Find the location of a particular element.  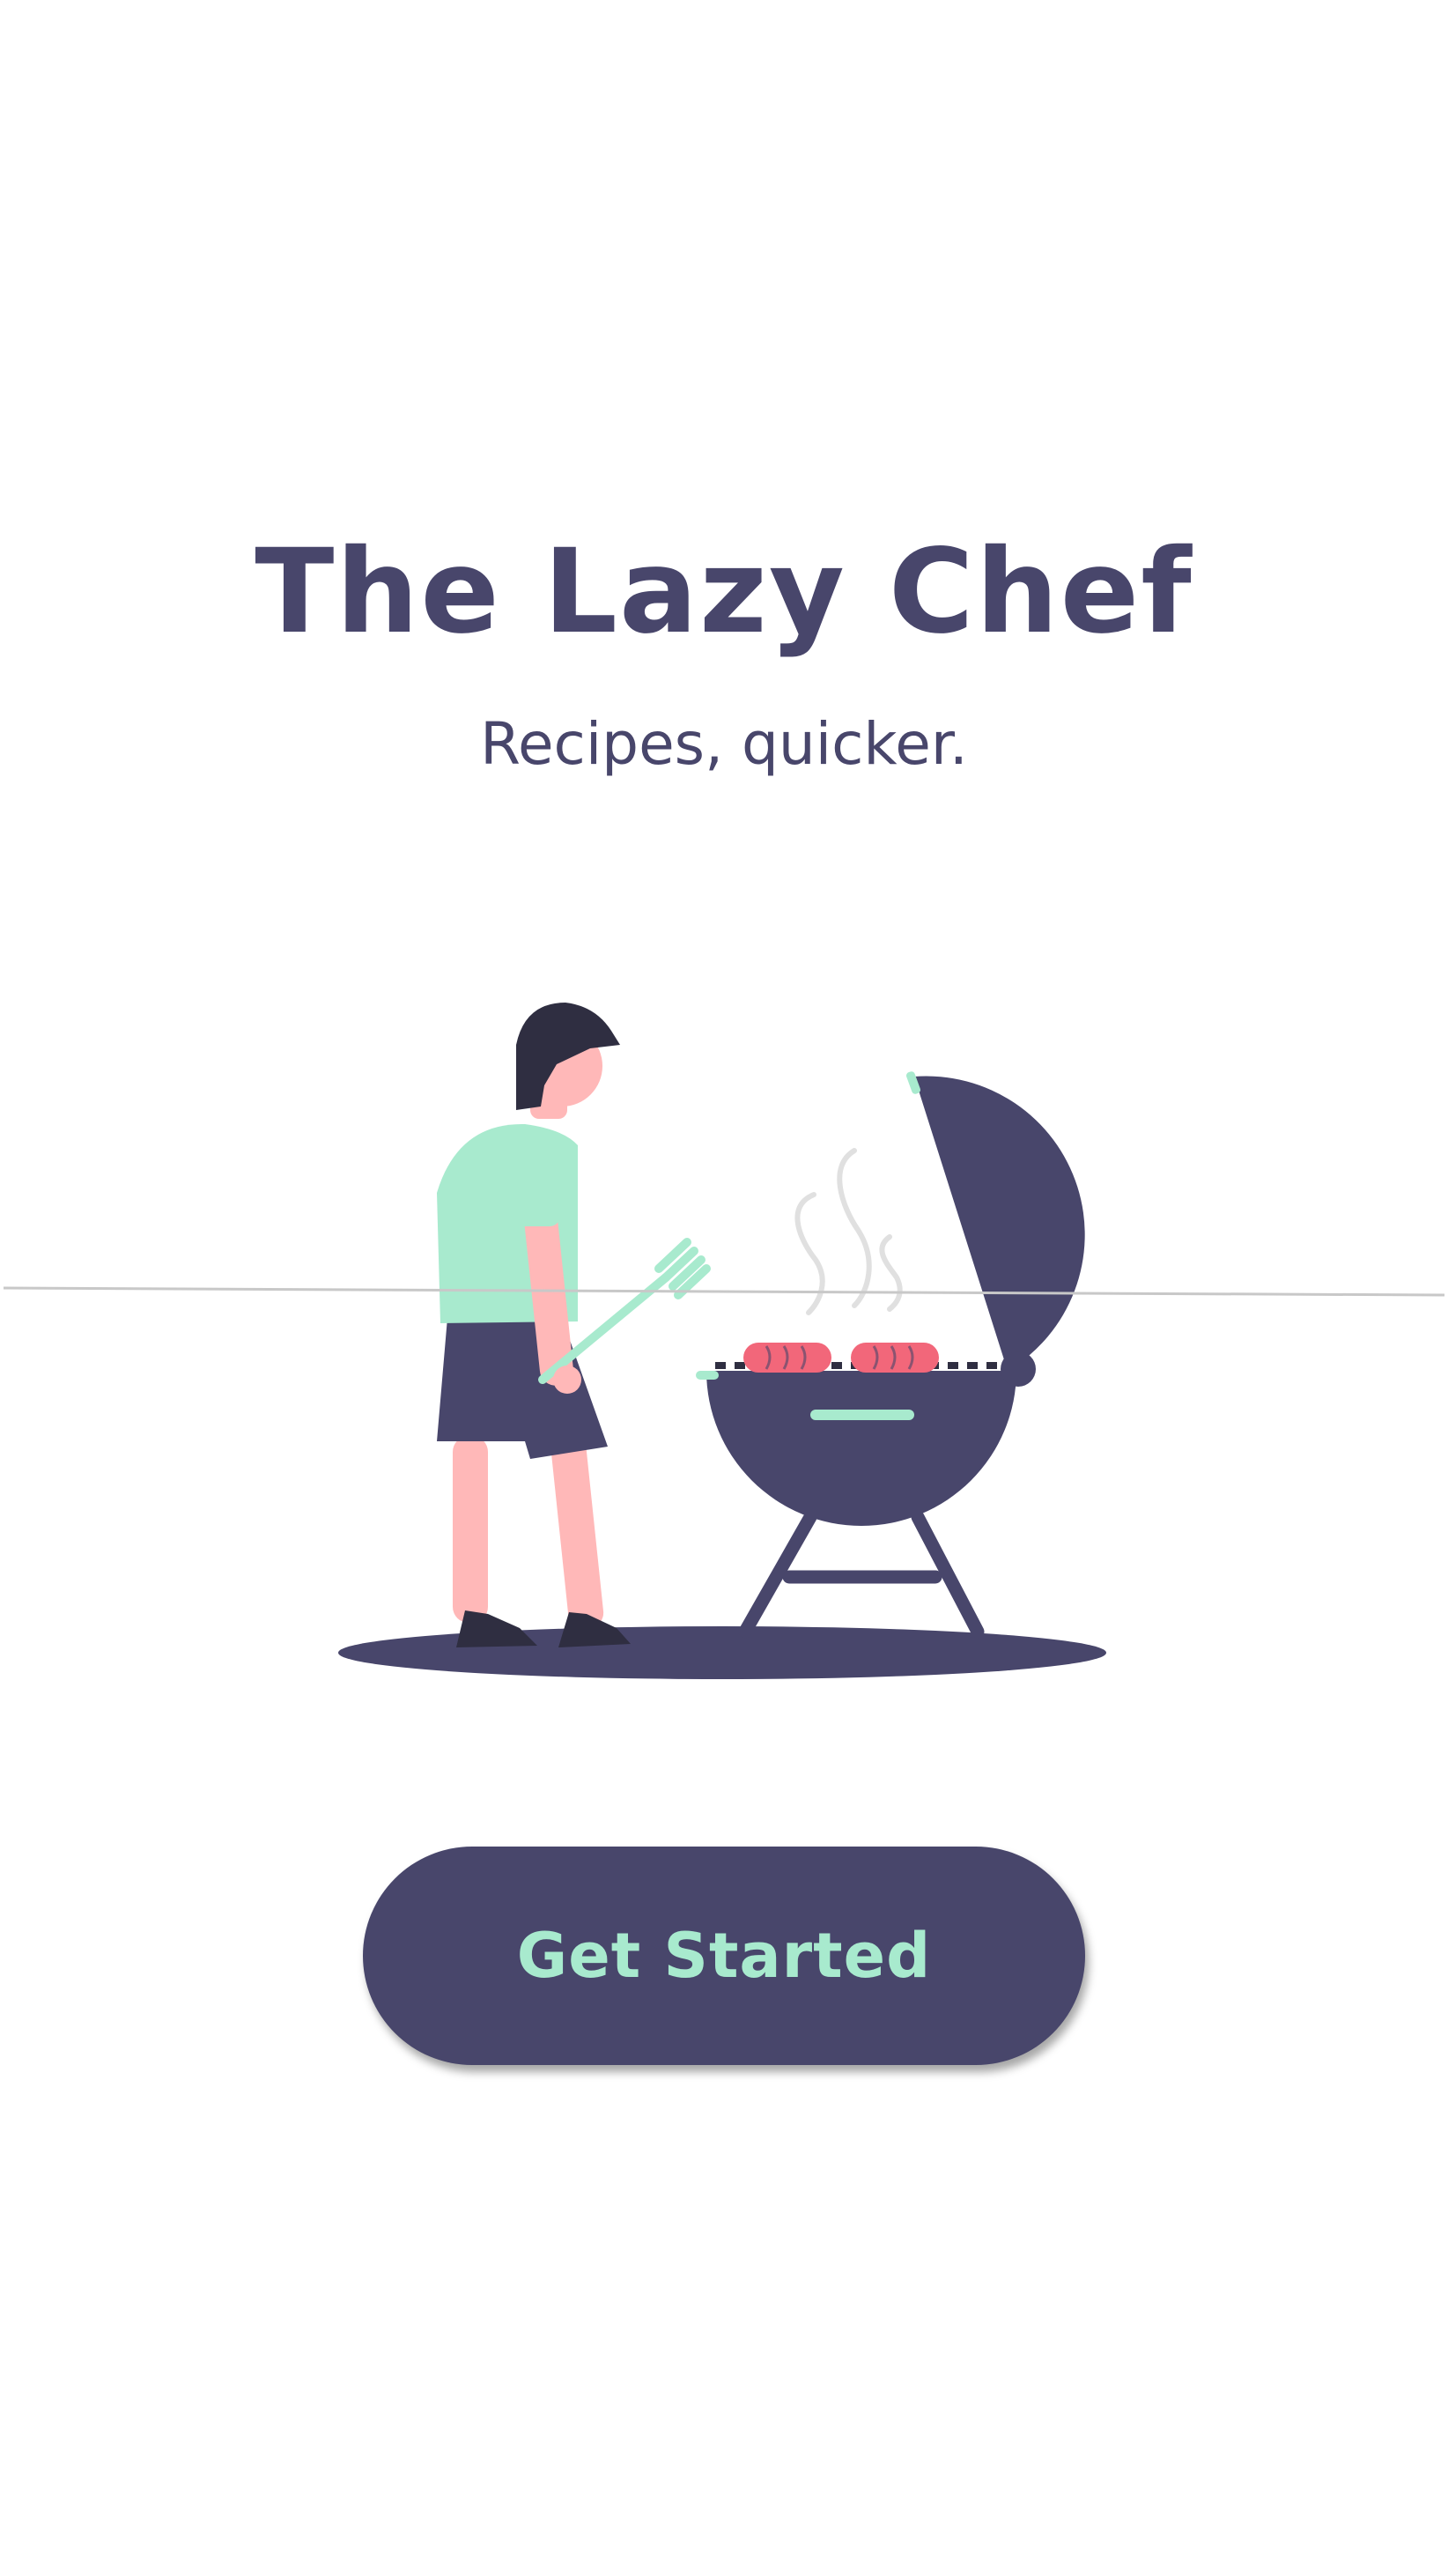

lid-hinge is located at coordinates (1019, 1369).